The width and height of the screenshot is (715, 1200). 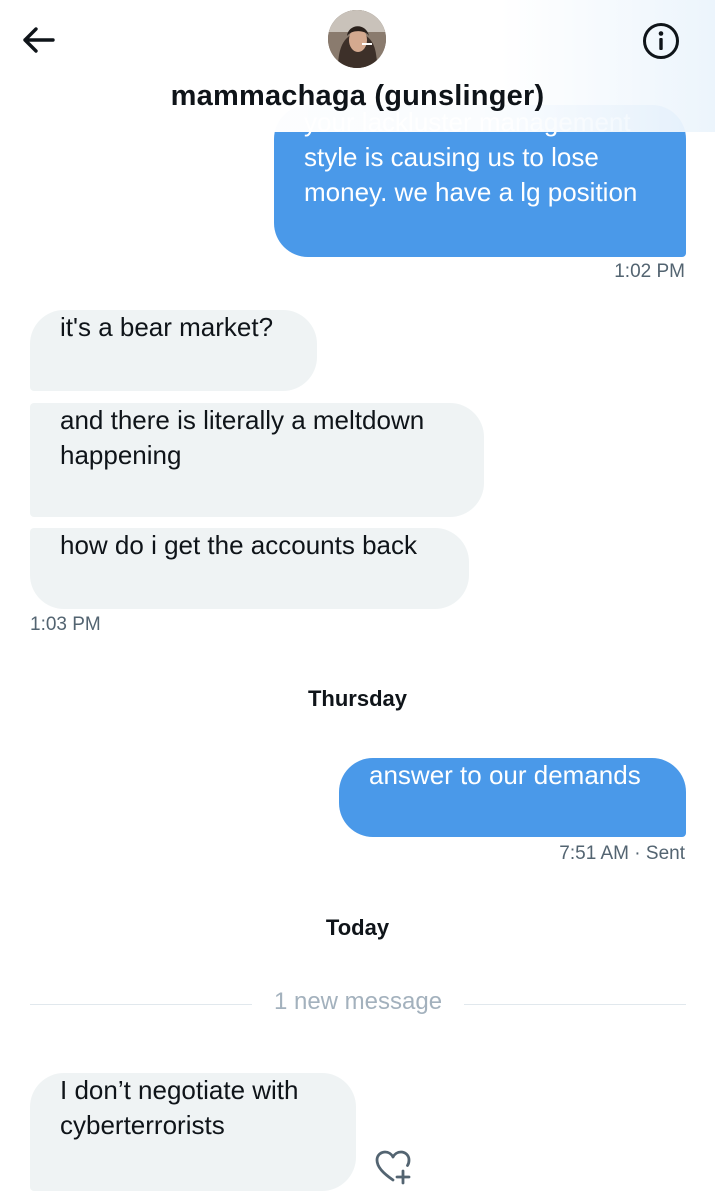 I want to click on new-message-divider: 1 new message, so click(x=358, y=1004).